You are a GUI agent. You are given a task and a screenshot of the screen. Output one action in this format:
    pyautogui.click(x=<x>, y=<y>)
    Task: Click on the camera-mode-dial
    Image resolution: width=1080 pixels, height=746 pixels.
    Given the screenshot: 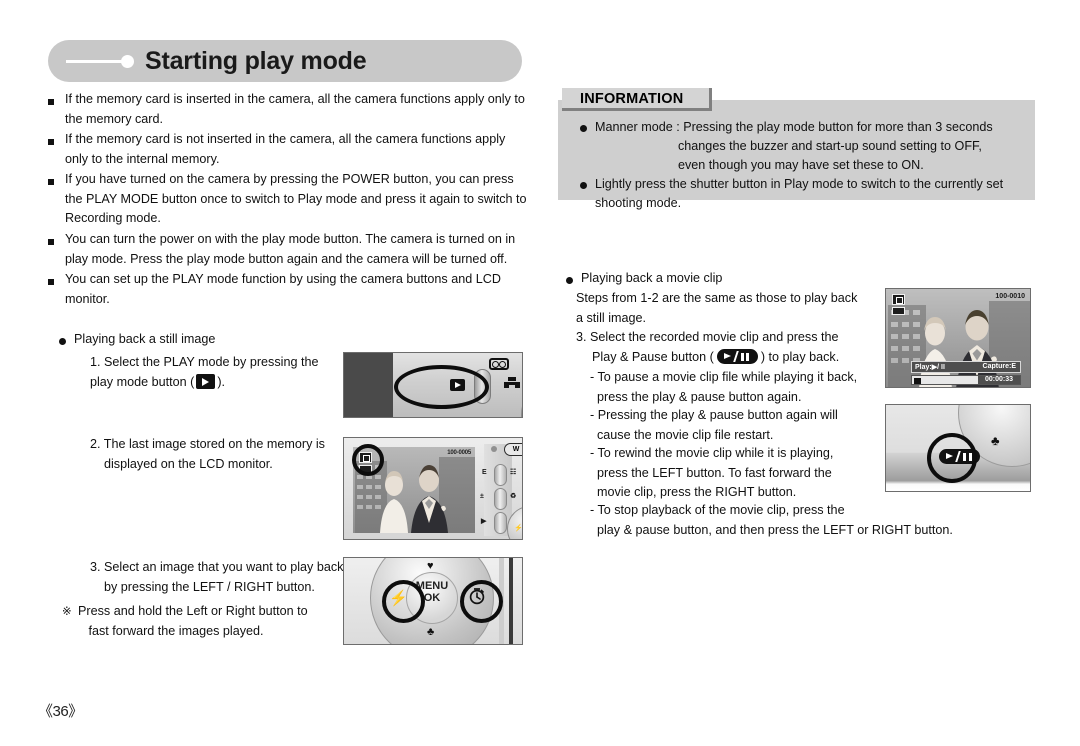 What is the action you would take?
    pyautogui.click(x=521, y=398)
    